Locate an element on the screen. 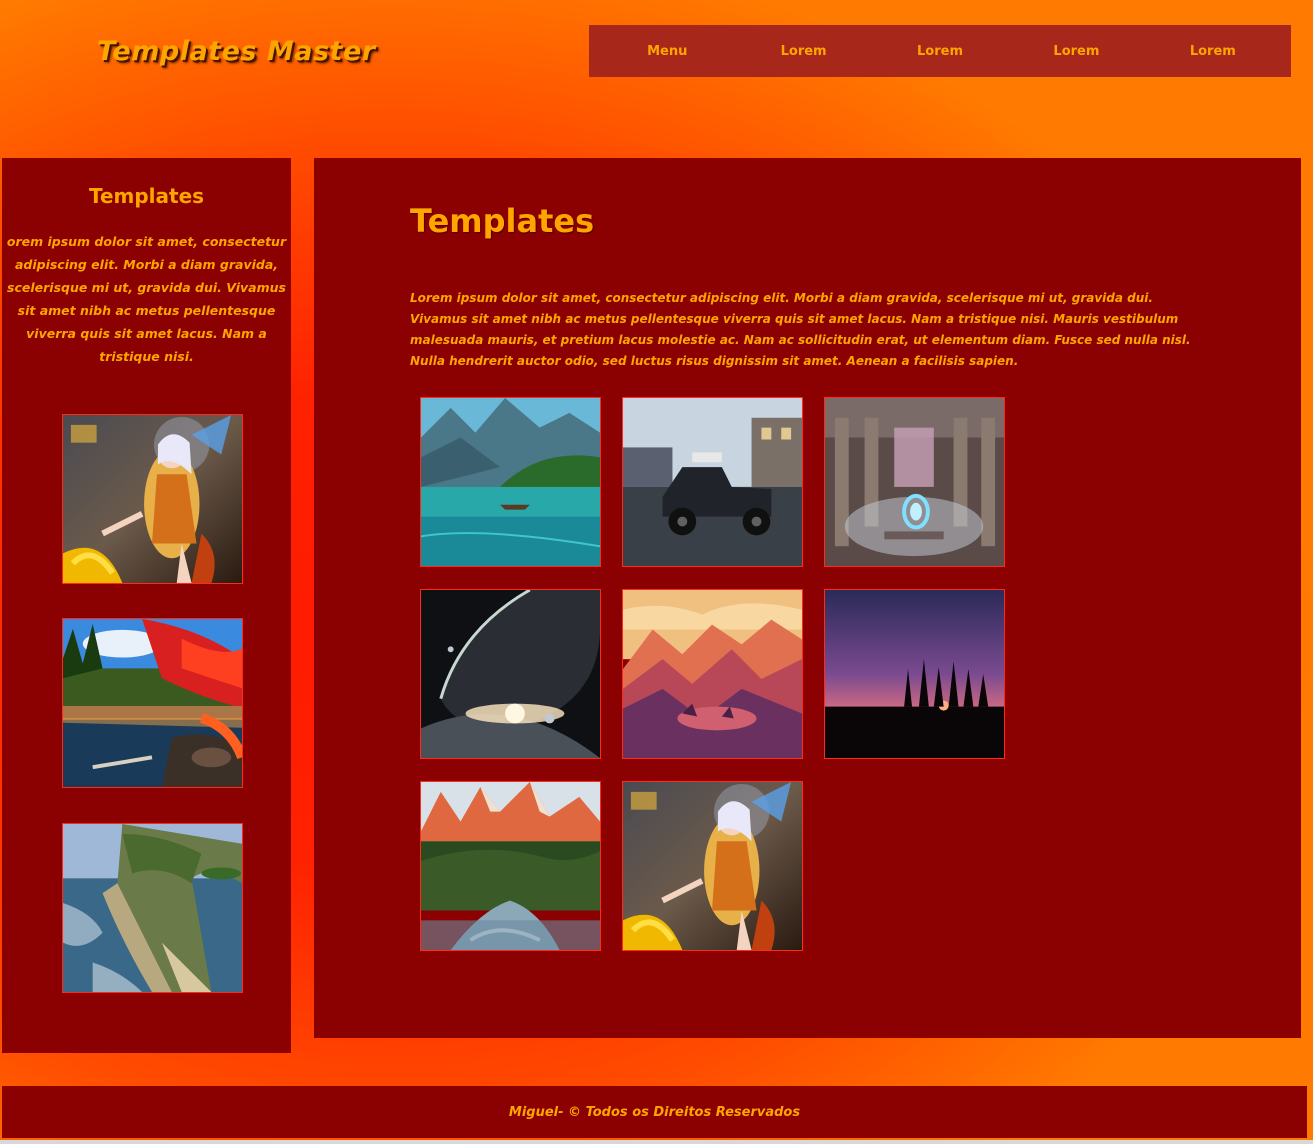  sidebar-title: Templates is located at coordinates (146, 196).